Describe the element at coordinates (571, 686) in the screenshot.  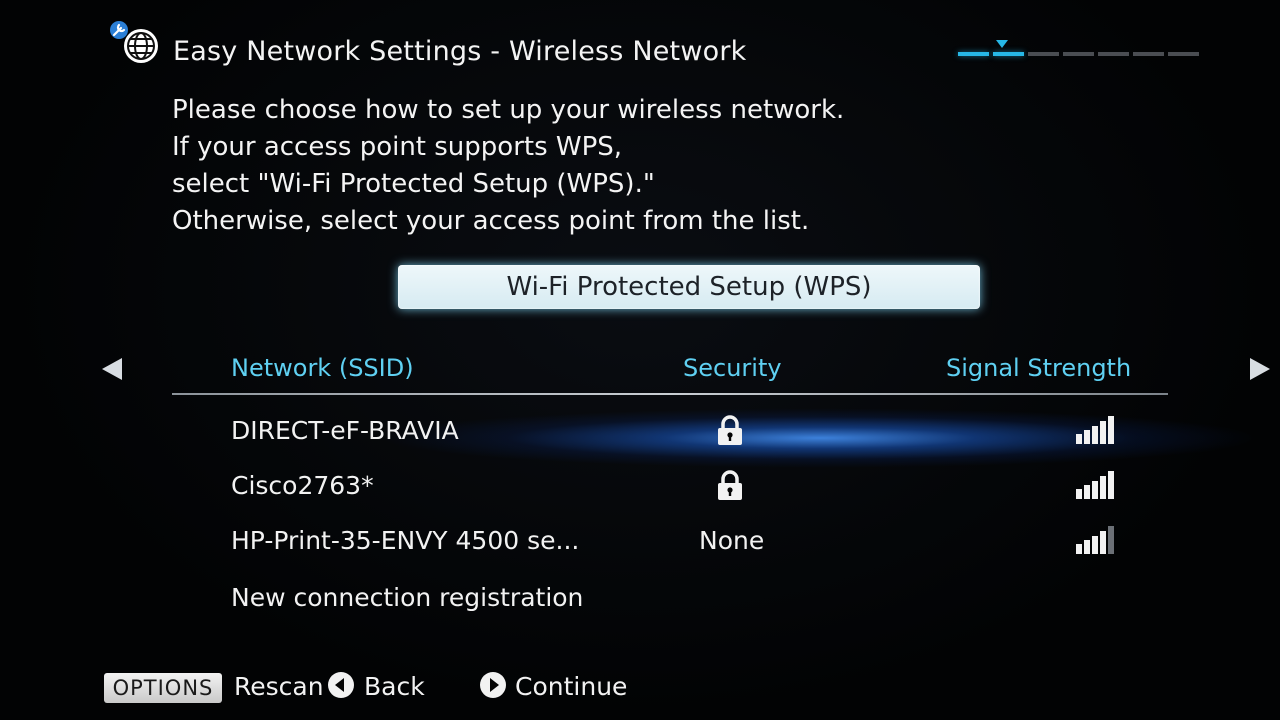
I see `continue-label: Continue` at that location.